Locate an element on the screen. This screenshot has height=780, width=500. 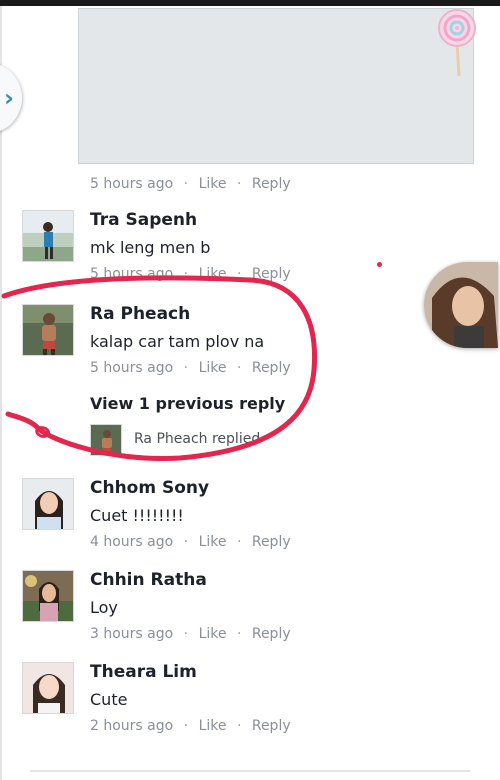
comment-meta: 2 hours ago · Like · Reply is located at coordinates (190, 726).